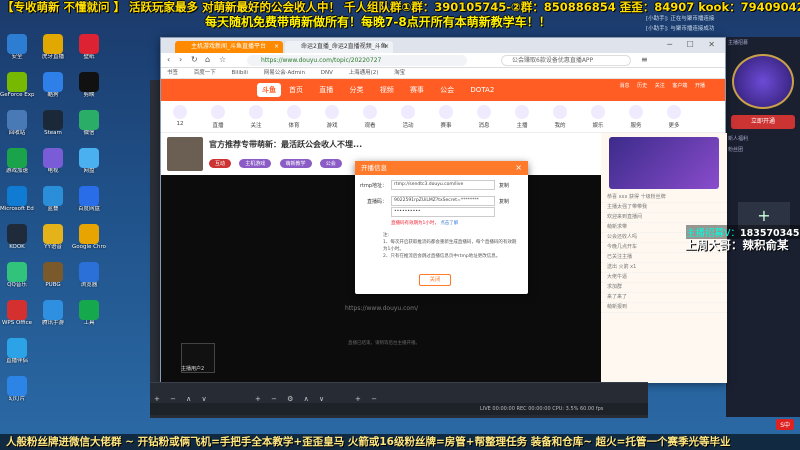 This screenshot has width=800, height=450. Describe the element at coordinates (294, 117) in the screenshot. I see `category-item: 体育` at that location.